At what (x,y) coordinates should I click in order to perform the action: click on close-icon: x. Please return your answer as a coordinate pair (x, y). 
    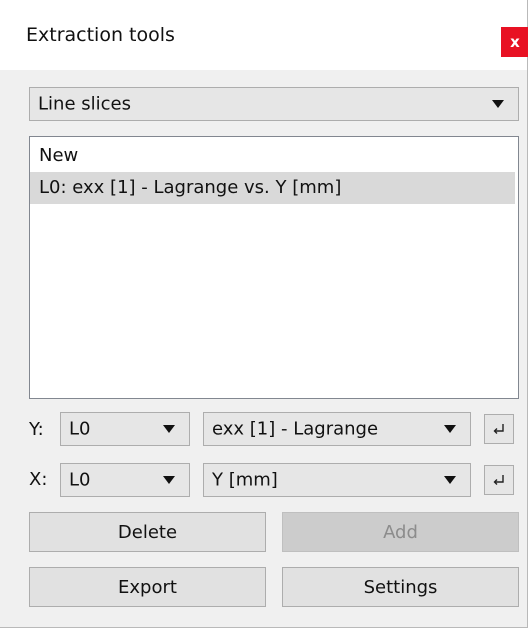
    Looking at the image, I should click on (515, 42).